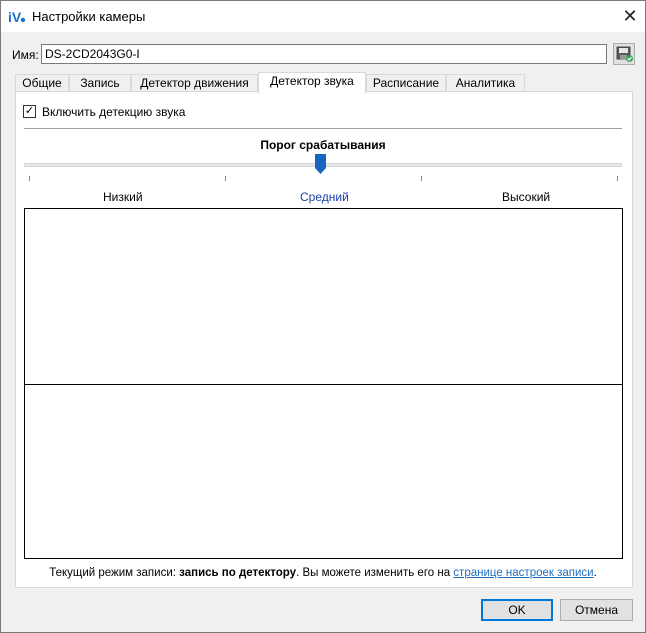  I want to click on save-button, so click(624, 54).